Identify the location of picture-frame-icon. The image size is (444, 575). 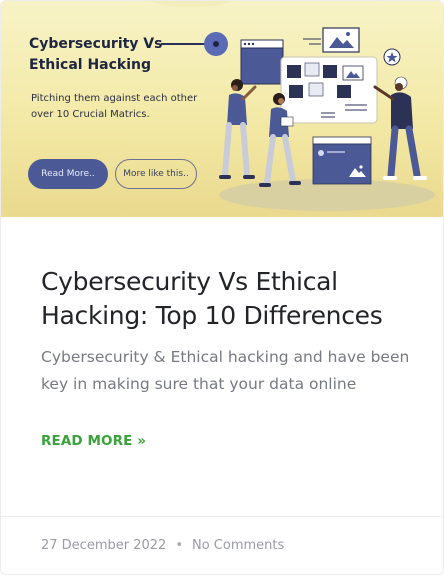
(341, 40).